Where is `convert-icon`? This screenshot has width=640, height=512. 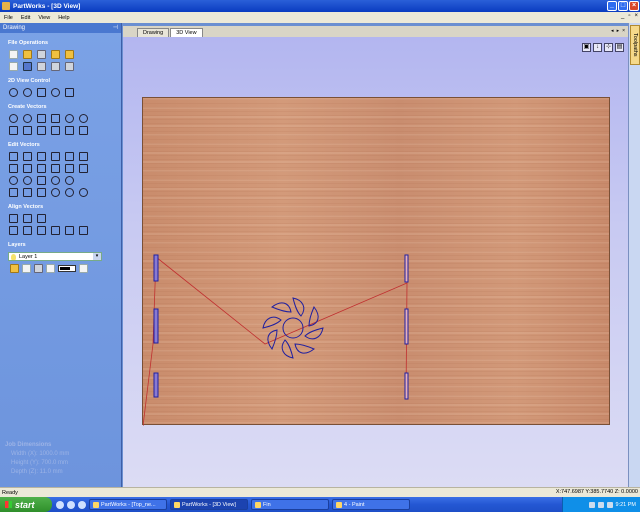 convert-icon is located at coordinates (83, 192).